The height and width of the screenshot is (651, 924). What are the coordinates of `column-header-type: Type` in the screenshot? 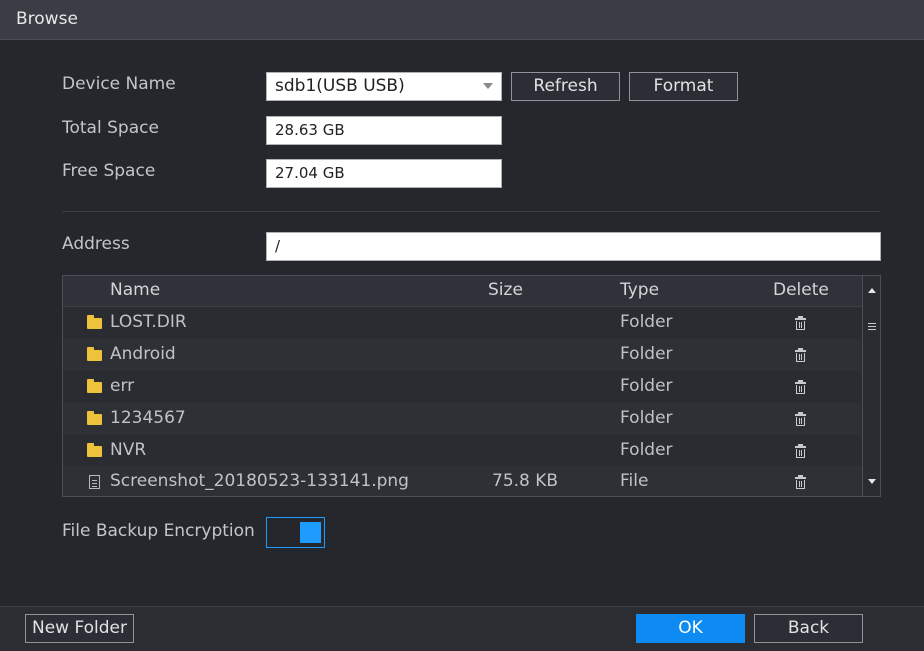 It's located at (639, 290).